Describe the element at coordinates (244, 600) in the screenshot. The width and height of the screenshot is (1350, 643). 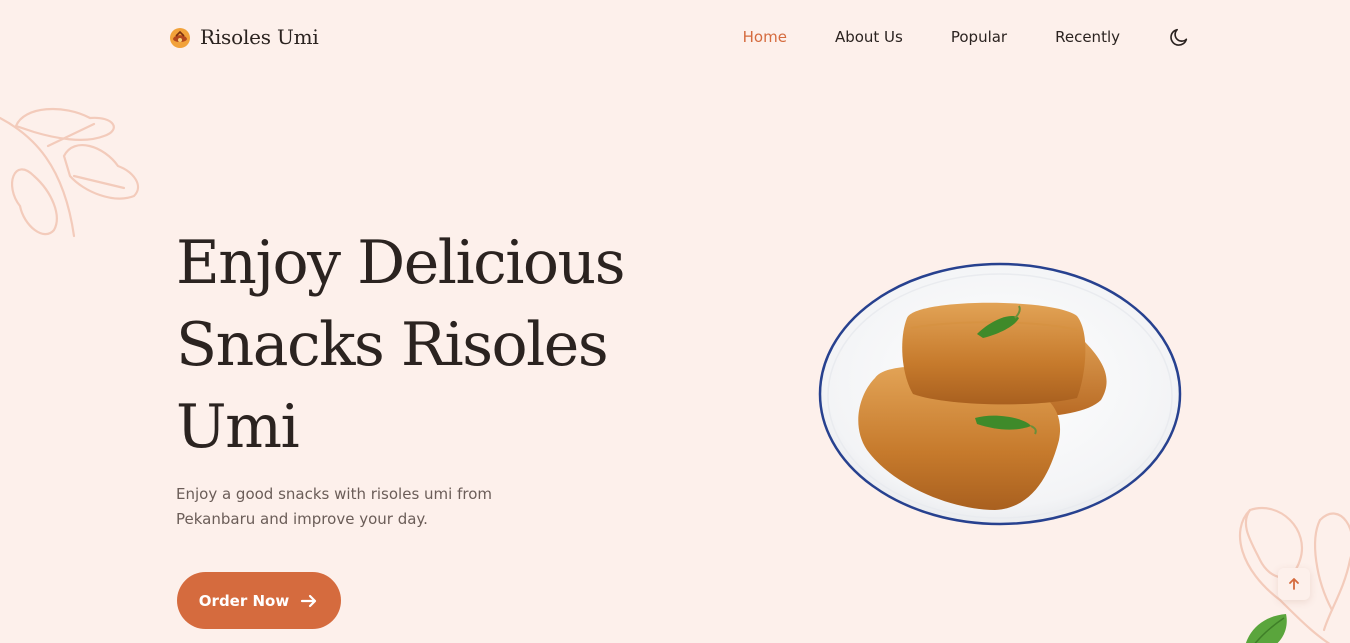
I see `order-now-label: Order Now` at that location.